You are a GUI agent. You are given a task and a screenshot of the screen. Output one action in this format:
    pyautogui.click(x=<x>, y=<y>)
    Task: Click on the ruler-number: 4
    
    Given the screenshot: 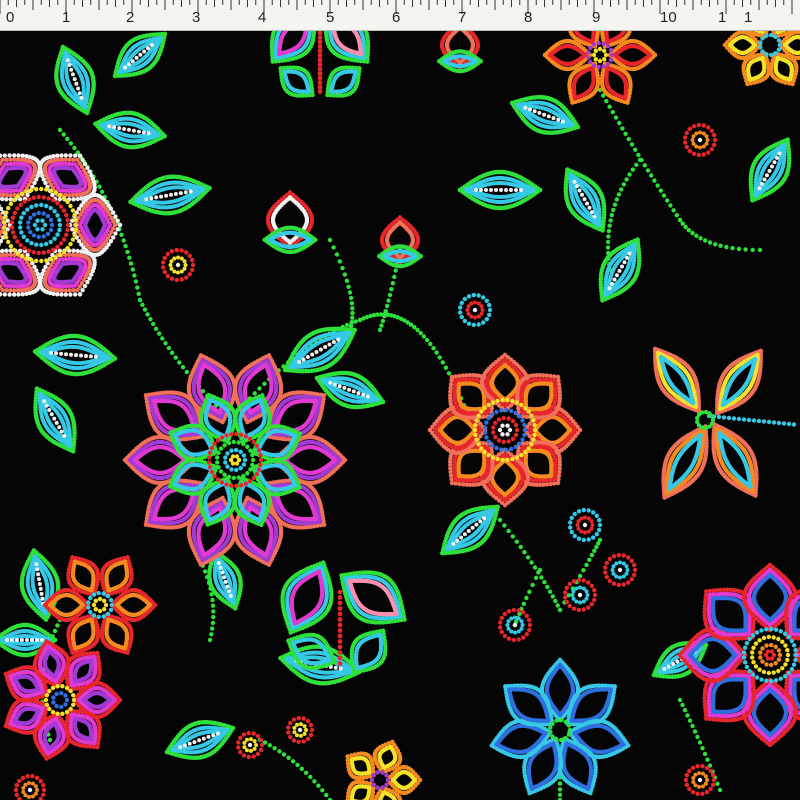 What is the action you would take?
    pyautogui.click(x=262, y=17)
    